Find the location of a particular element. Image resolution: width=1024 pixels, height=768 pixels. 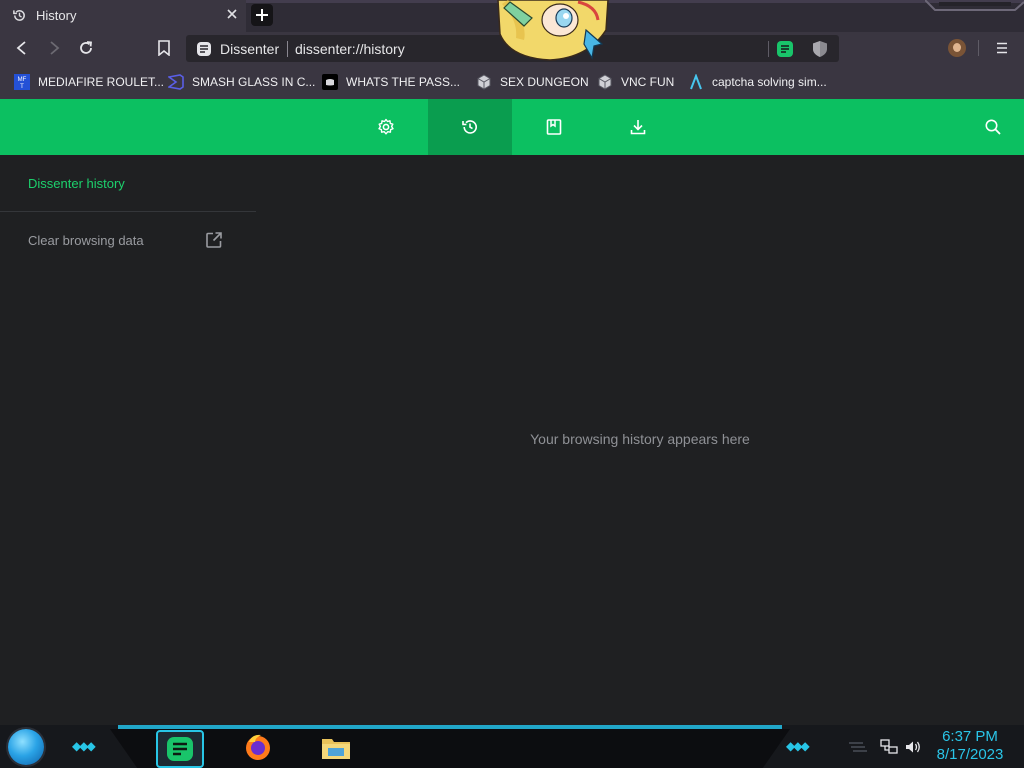

sidebar-item-label: Clear browsing data is located at coordinates (86, 240).